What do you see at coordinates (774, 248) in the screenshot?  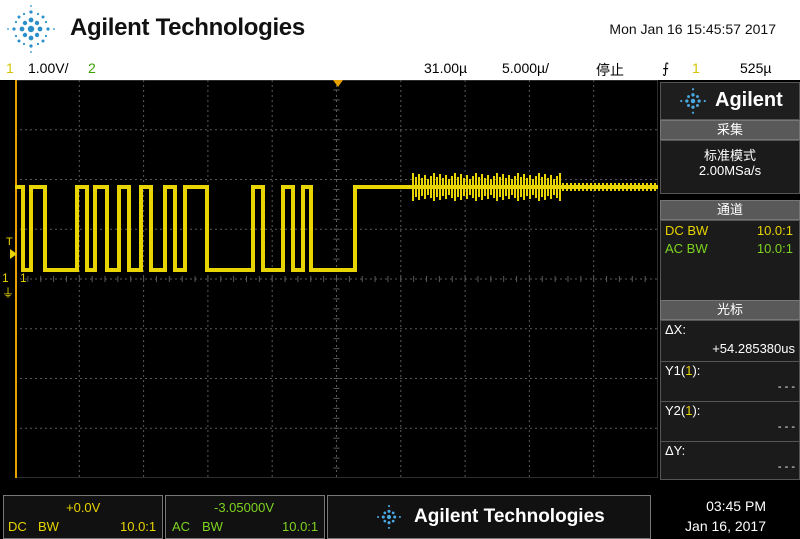 I see `ch2-probe-ratio: 10.0:1` at bounding box center [774, 248].